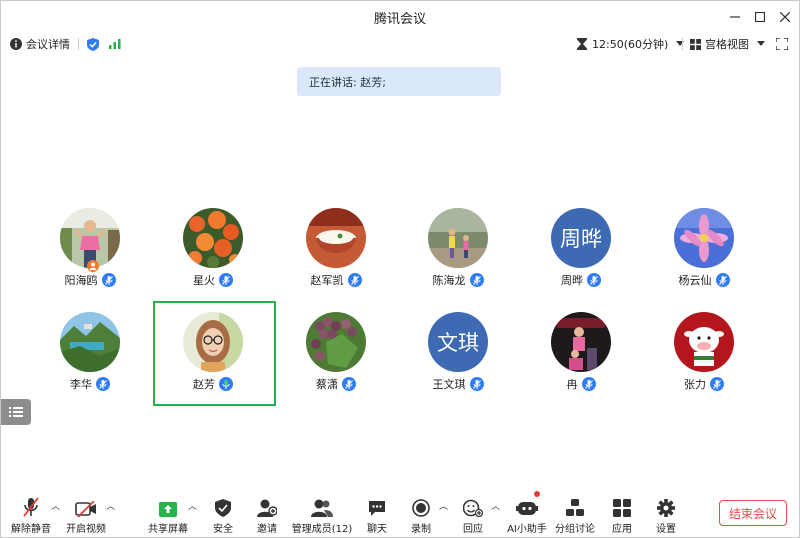 The width and height of the screenshot is (800, 538). What do you see at coordinates (575, 514) in the screenshot?
I see `breakout-rooms-button: 分组讨论` at bounding box center [575, 514].